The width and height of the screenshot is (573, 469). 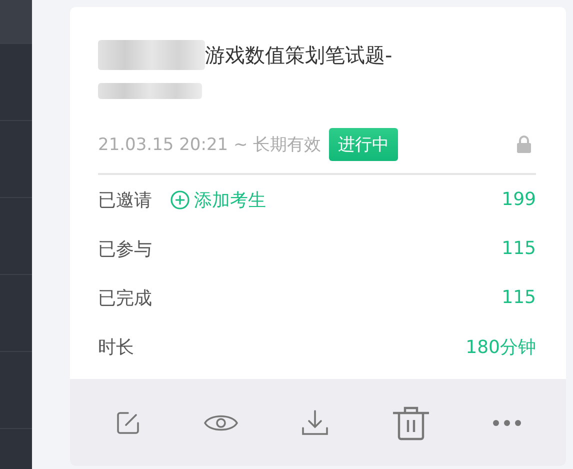 I want to click on more-icon, so click(x=507, y=422).